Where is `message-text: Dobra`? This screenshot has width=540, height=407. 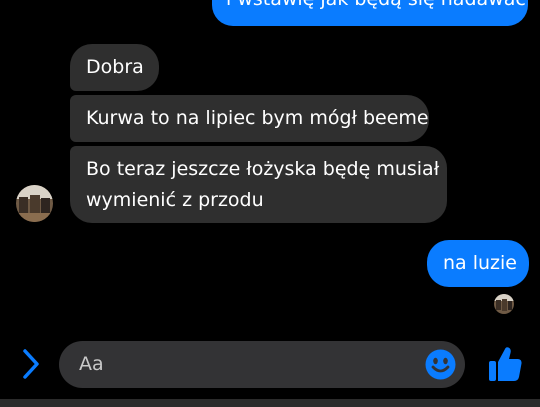
message-text: Dobra is located at coordinates (115, 67).